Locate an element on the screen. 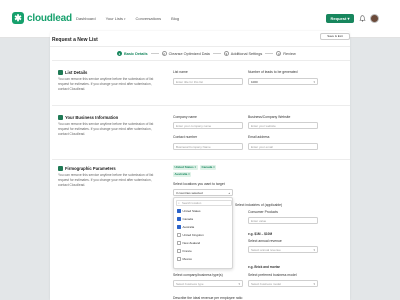 Image resolution: width=400 pixels, height=300 pixels. location-search-input: ⌕ Search location is located at coordinates (204, 203).